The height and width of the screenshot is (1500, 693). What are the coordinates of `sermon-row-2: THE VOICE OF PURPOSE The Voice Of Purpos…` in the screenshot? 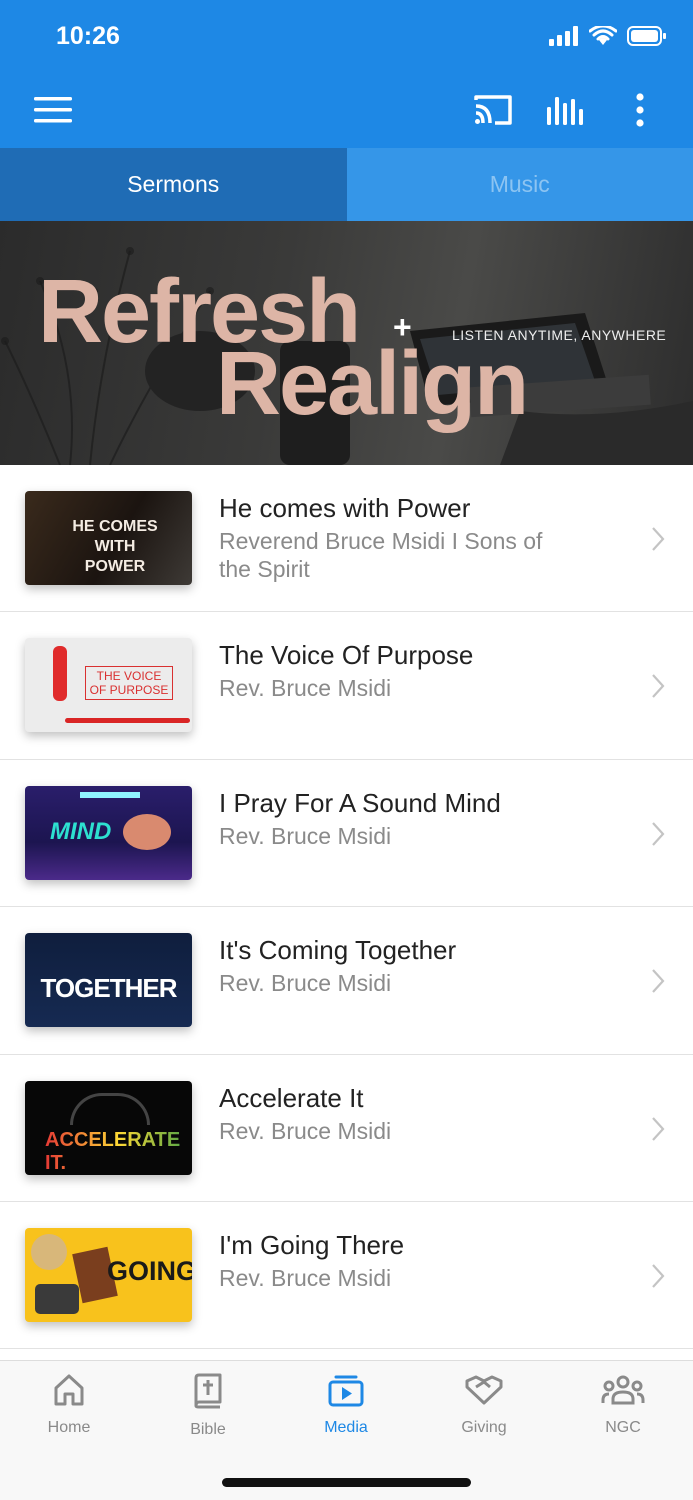 It's located at (346, 686).